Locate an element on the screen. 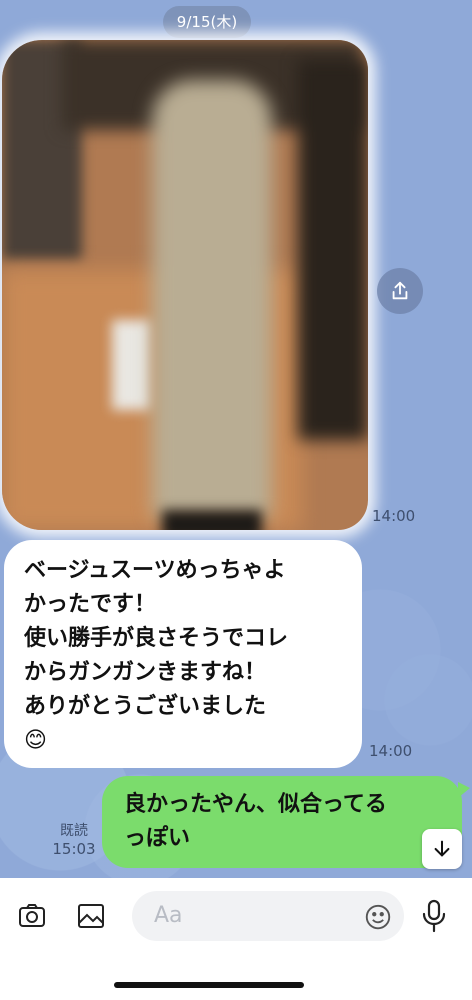 The height and width of the screenshot is (1000, 472). outgoing-timestamp: 15:03 is located at coordinates (74, 849).